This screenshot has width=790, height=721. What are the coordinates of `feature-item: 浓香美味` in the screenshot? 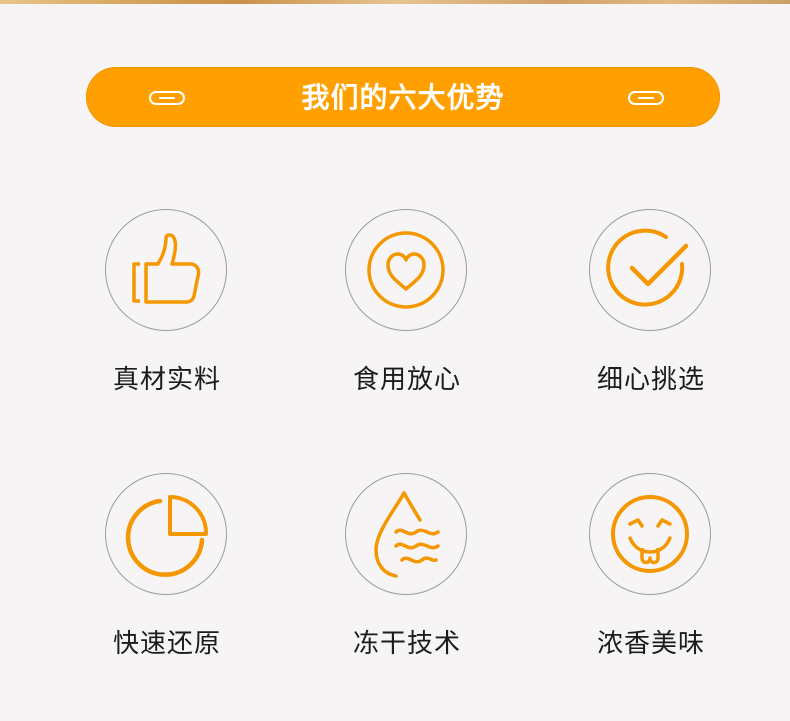 It's located at (651, 573).